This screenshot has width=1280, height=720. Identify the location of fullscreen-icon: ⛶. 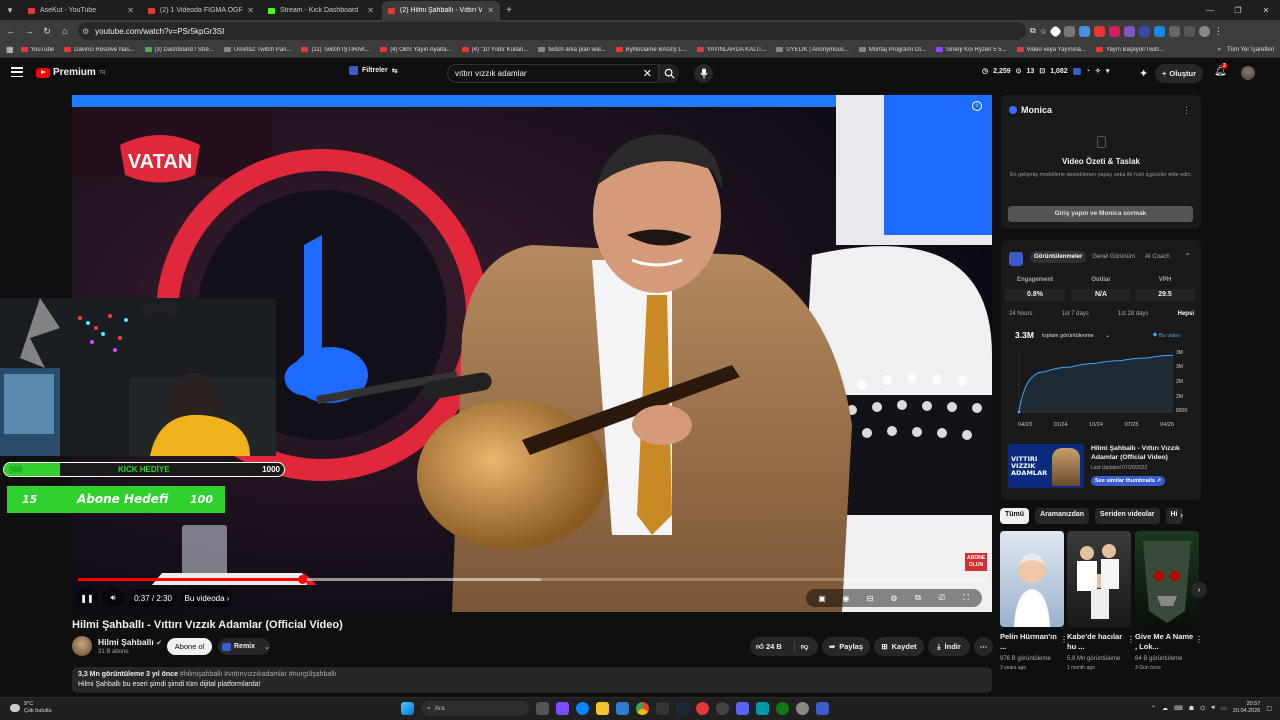
(966, 598).